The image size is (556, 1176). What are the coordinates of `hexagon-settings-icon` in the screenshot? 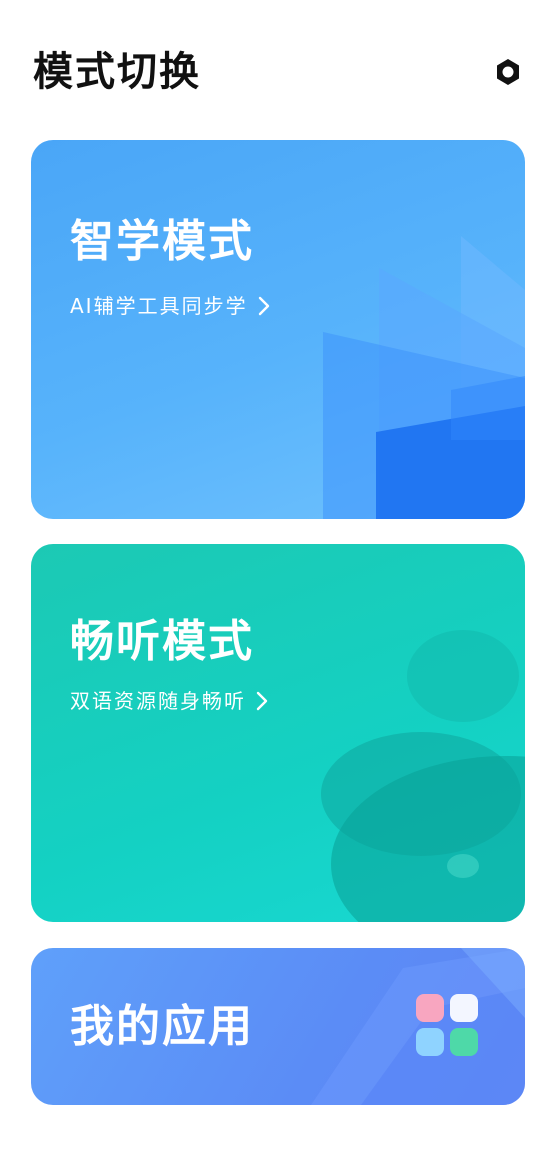 It's located at (508, 72).